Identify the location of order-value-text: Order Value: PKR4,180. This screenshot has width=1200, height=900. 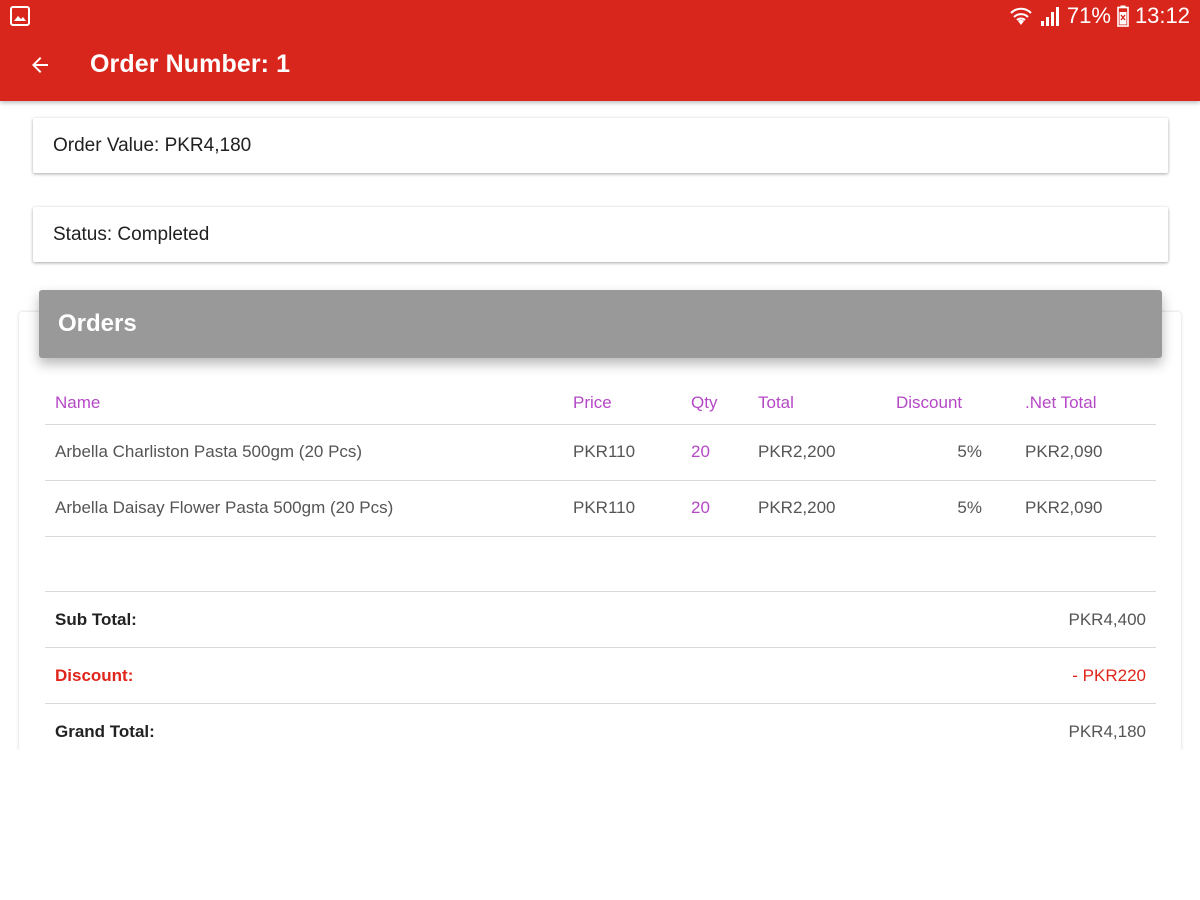
(152, 145).